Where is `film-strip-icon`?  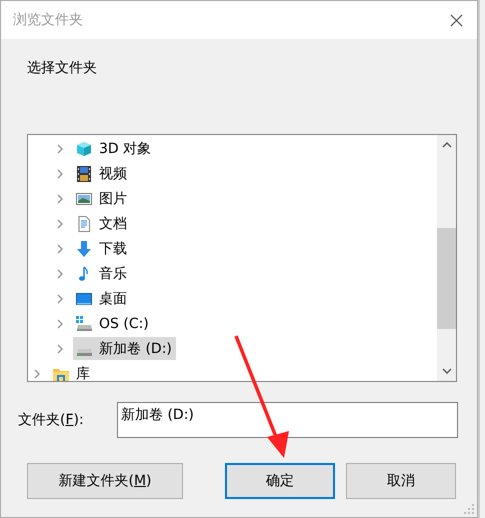 film-strip-icon is located at coordinates (84, 174).